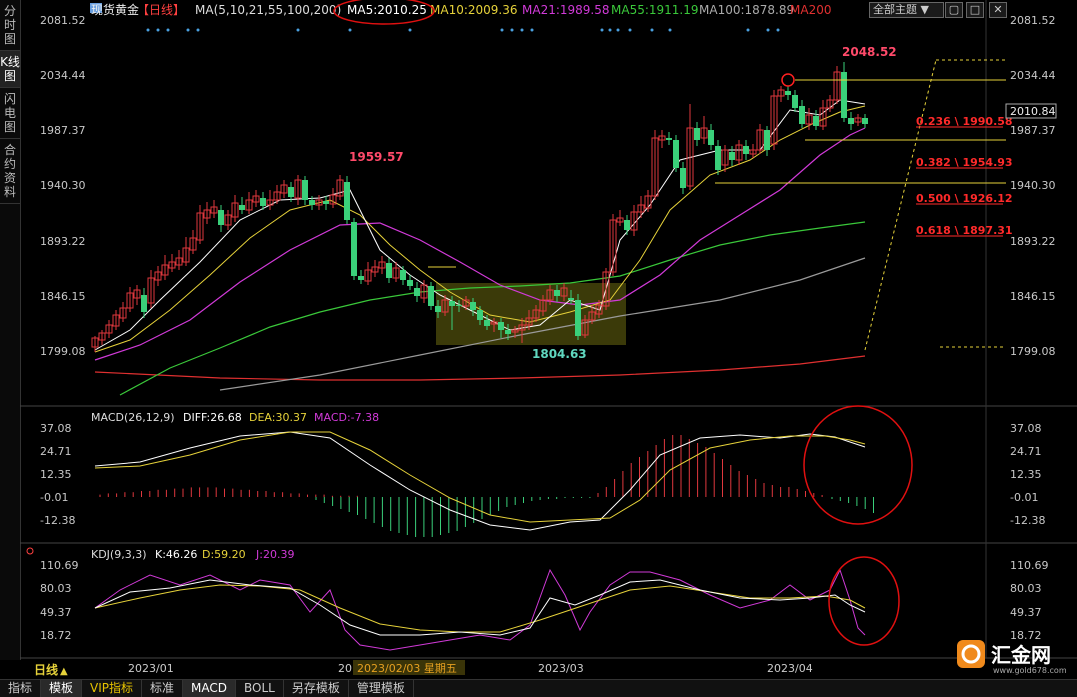  I want to click on price-tick: 1799.08, so click(1033, 351).